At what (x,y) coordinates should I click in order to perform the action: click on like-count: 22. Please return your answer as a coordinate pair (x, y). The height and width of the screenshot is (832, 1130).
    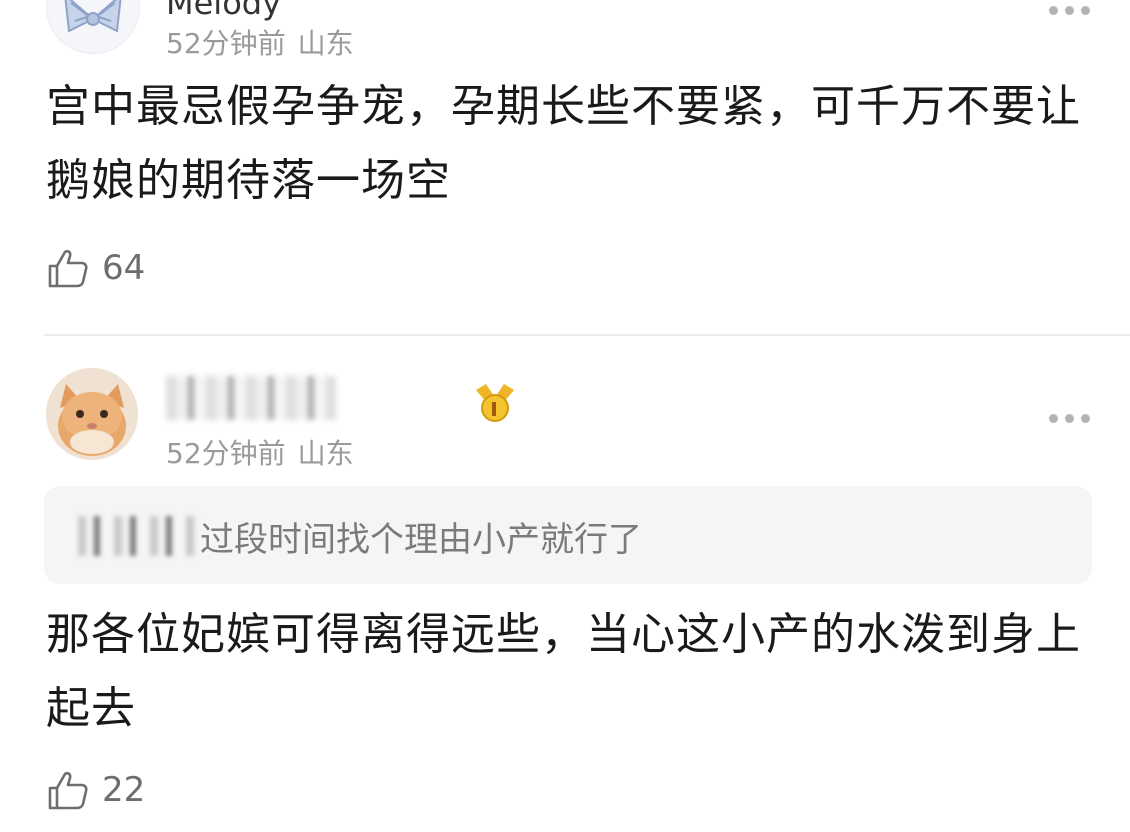
    Looking at the image, I should click on (124, 790).